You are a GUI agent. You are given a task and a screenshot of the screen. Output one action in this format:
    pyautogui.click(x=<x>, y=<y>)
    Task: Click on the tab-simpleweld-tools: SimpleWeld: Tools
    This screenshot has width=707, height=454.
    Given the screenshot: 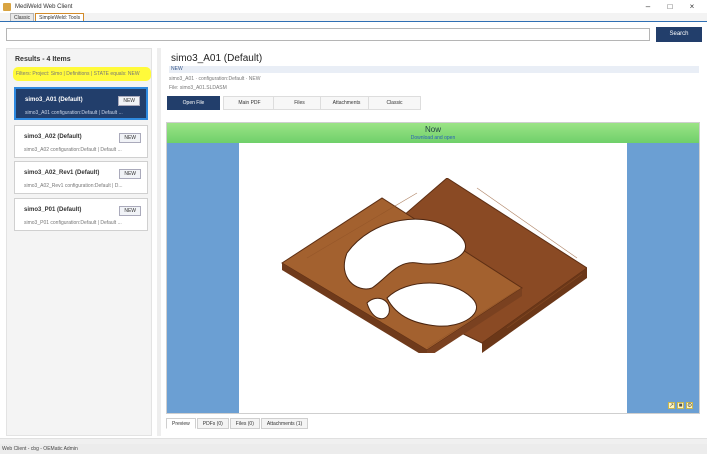 What is the action you would take?
    pyautogui.click(x=60, y=17)
    